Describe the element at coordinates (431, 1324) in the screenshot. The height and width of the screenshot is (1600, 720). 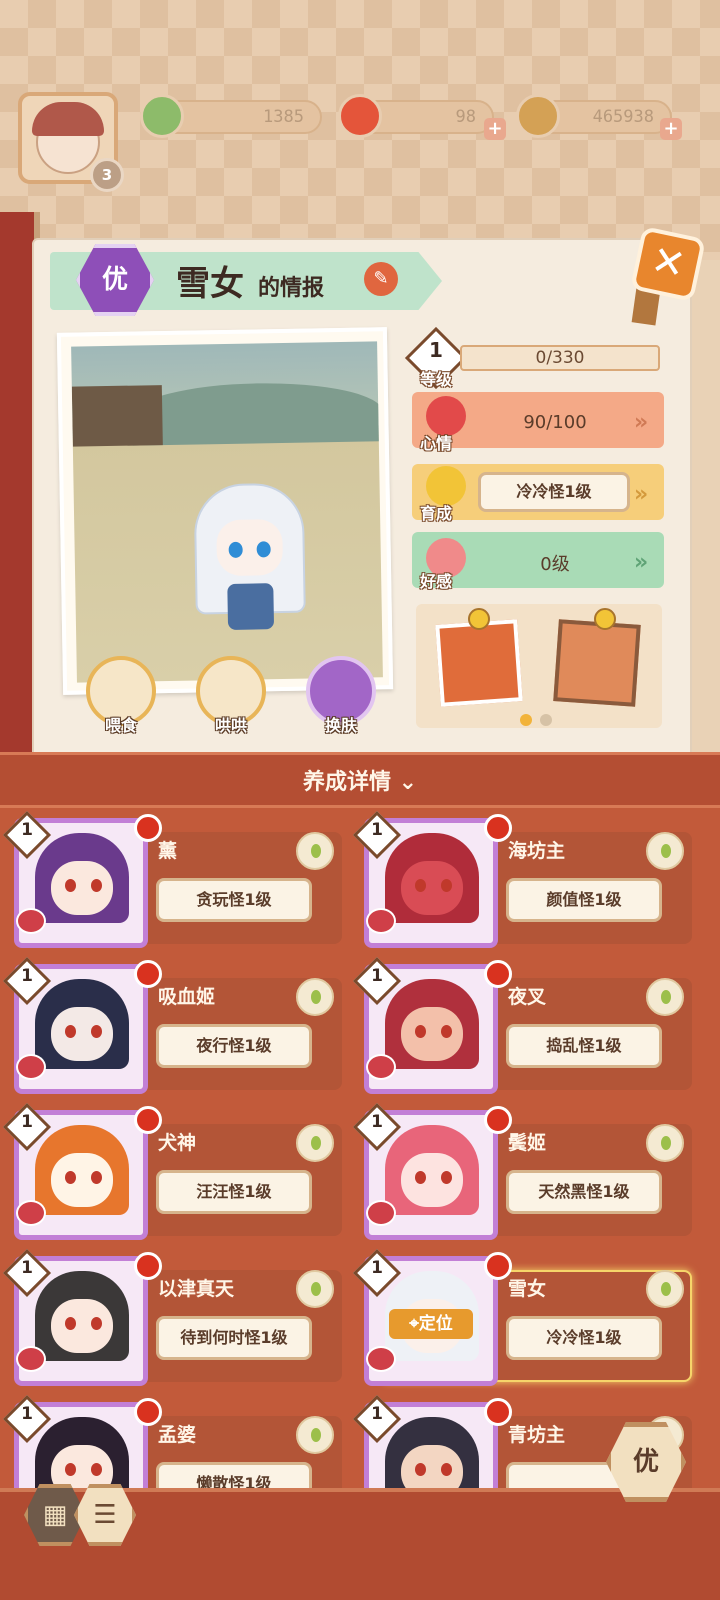
I see `locate-tag: ⌖定位` at that location.